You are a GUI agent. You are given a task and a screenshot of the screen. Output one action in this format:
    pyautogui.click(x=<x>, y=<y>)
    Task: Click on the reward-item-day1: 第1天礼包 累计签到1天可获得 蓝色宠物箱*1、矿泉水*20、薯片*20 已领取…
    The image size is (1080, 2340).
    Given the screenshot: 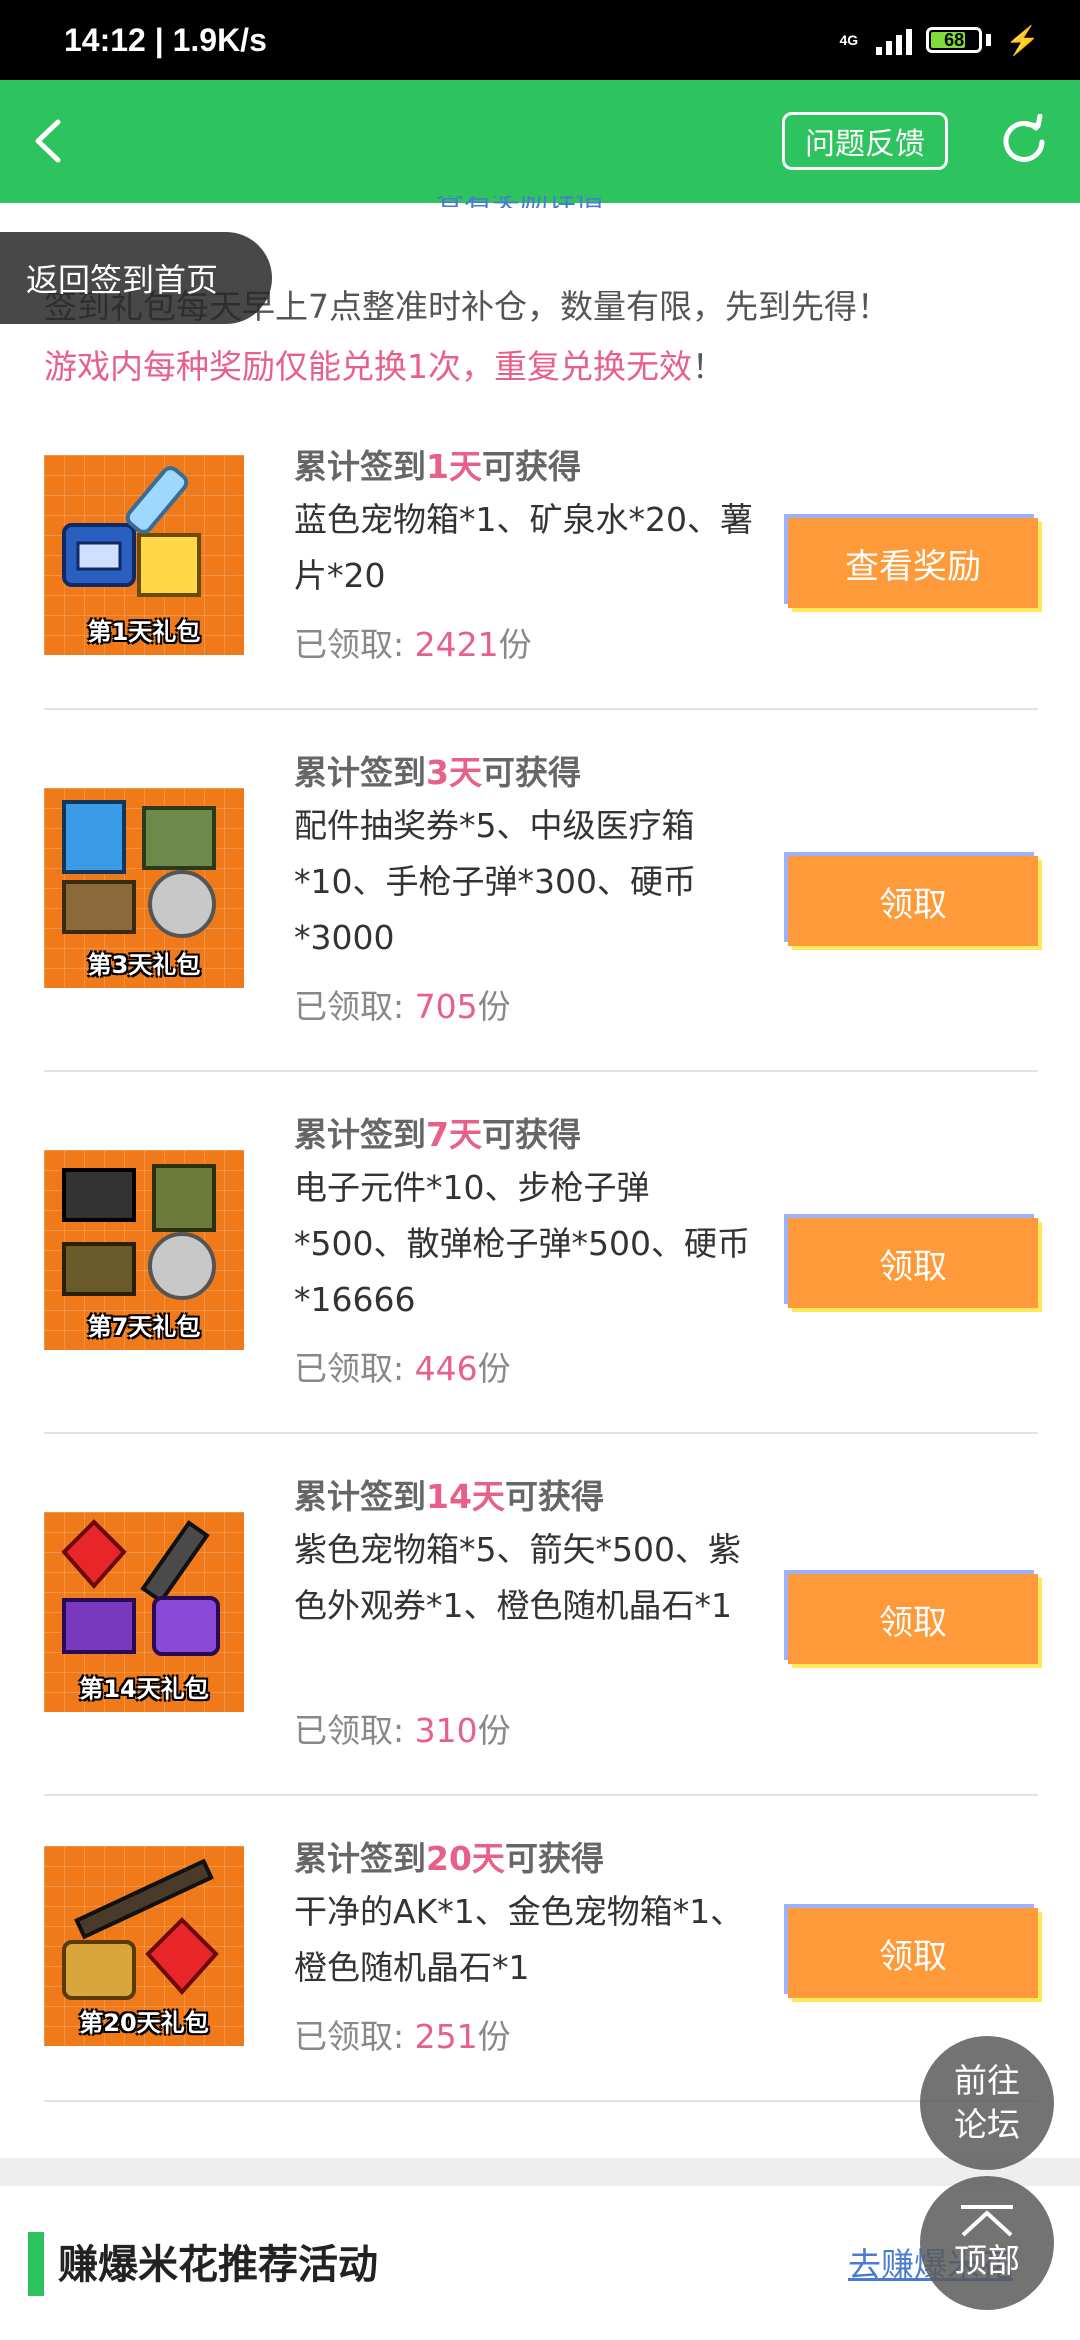 What is the action you would take?
    pyautogui.click(x=541, y=575)
    